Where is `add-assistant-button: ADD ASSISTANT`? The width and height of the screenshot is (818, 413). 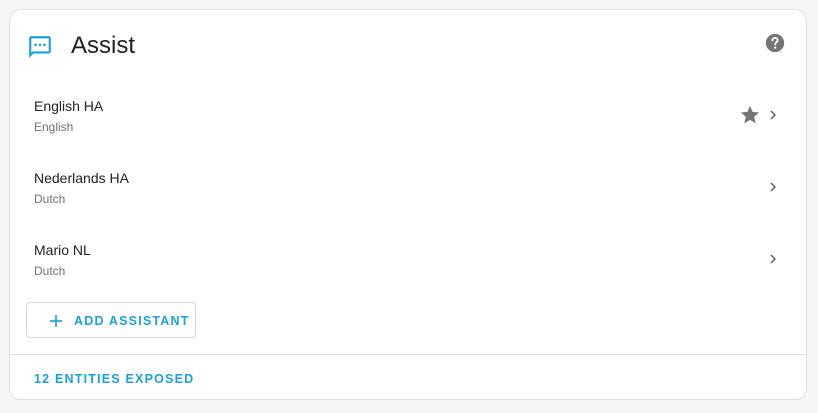
add-assistant-button: ADD ASSISTANT is located at coordinates (111, 320).